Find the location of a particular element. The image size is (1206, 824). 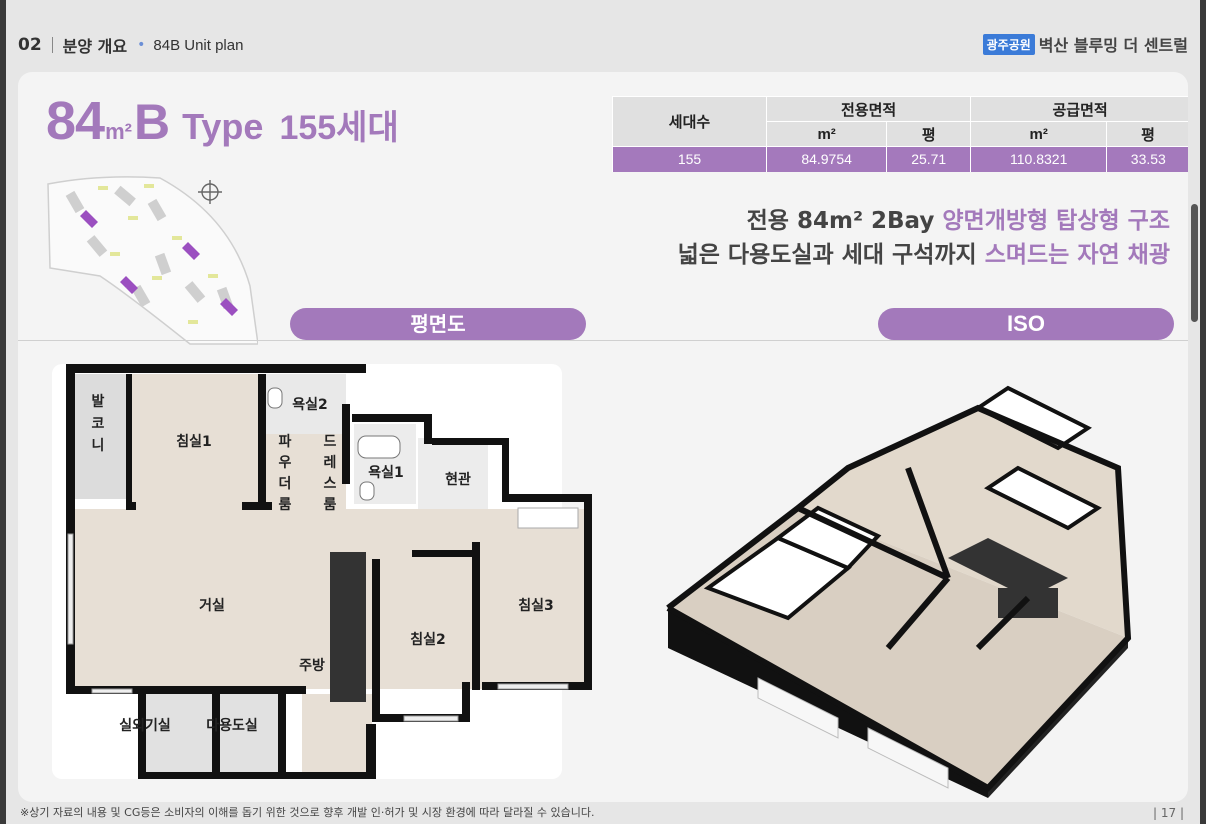

unit-type-word: Type is located at coordinates (223, 126).